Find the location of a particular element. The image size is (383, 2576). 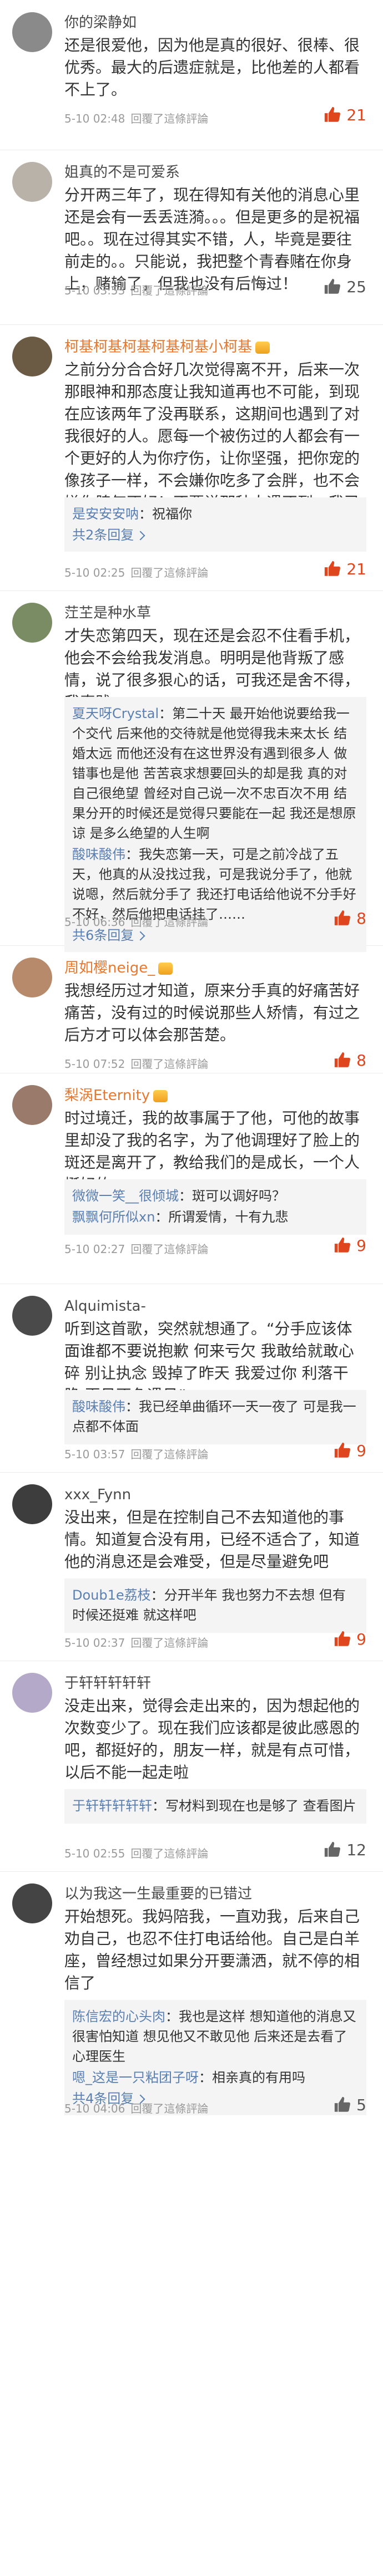

comment-author-name: 于轩轩轩轩轩 is located at coordinates (107, 1684).